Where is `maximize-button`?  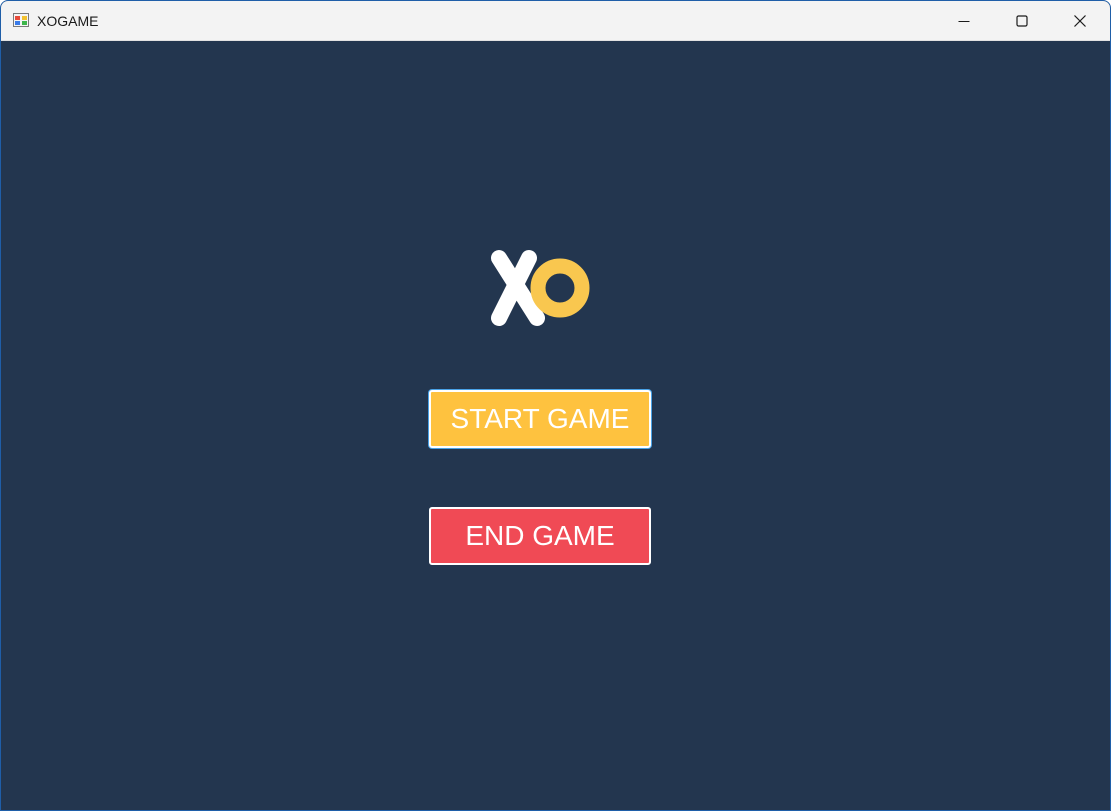 maximize-button is located at coordinates (1022, 20).